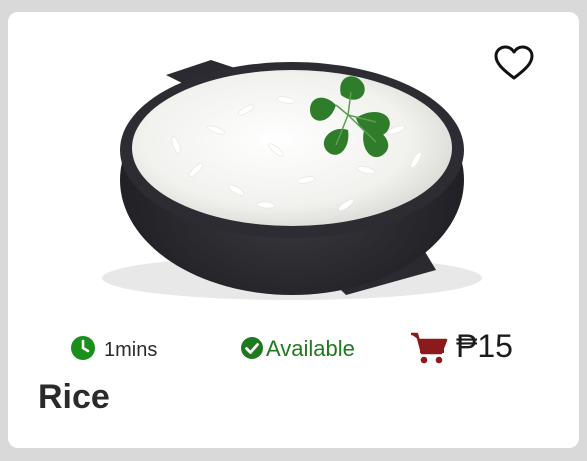 This screenshot has height=461, width=587. I want to click on prep-time-text: 1mins, so click(131, 349).